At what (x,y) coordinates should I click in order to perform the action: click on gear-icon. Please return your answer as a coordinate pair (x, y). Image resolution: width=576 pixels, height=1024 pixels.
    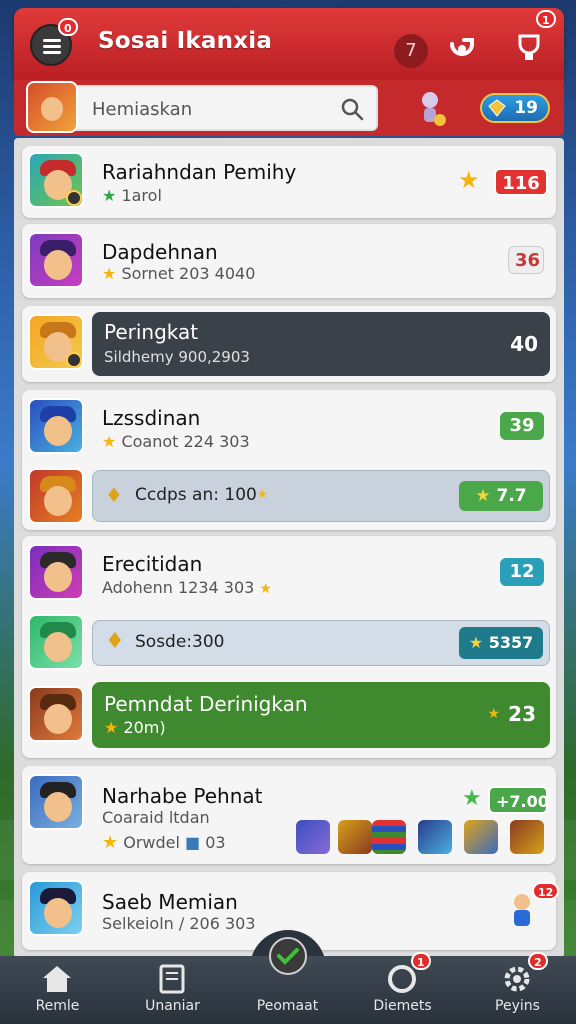
    Looking at the image, I should click on (517, 979).